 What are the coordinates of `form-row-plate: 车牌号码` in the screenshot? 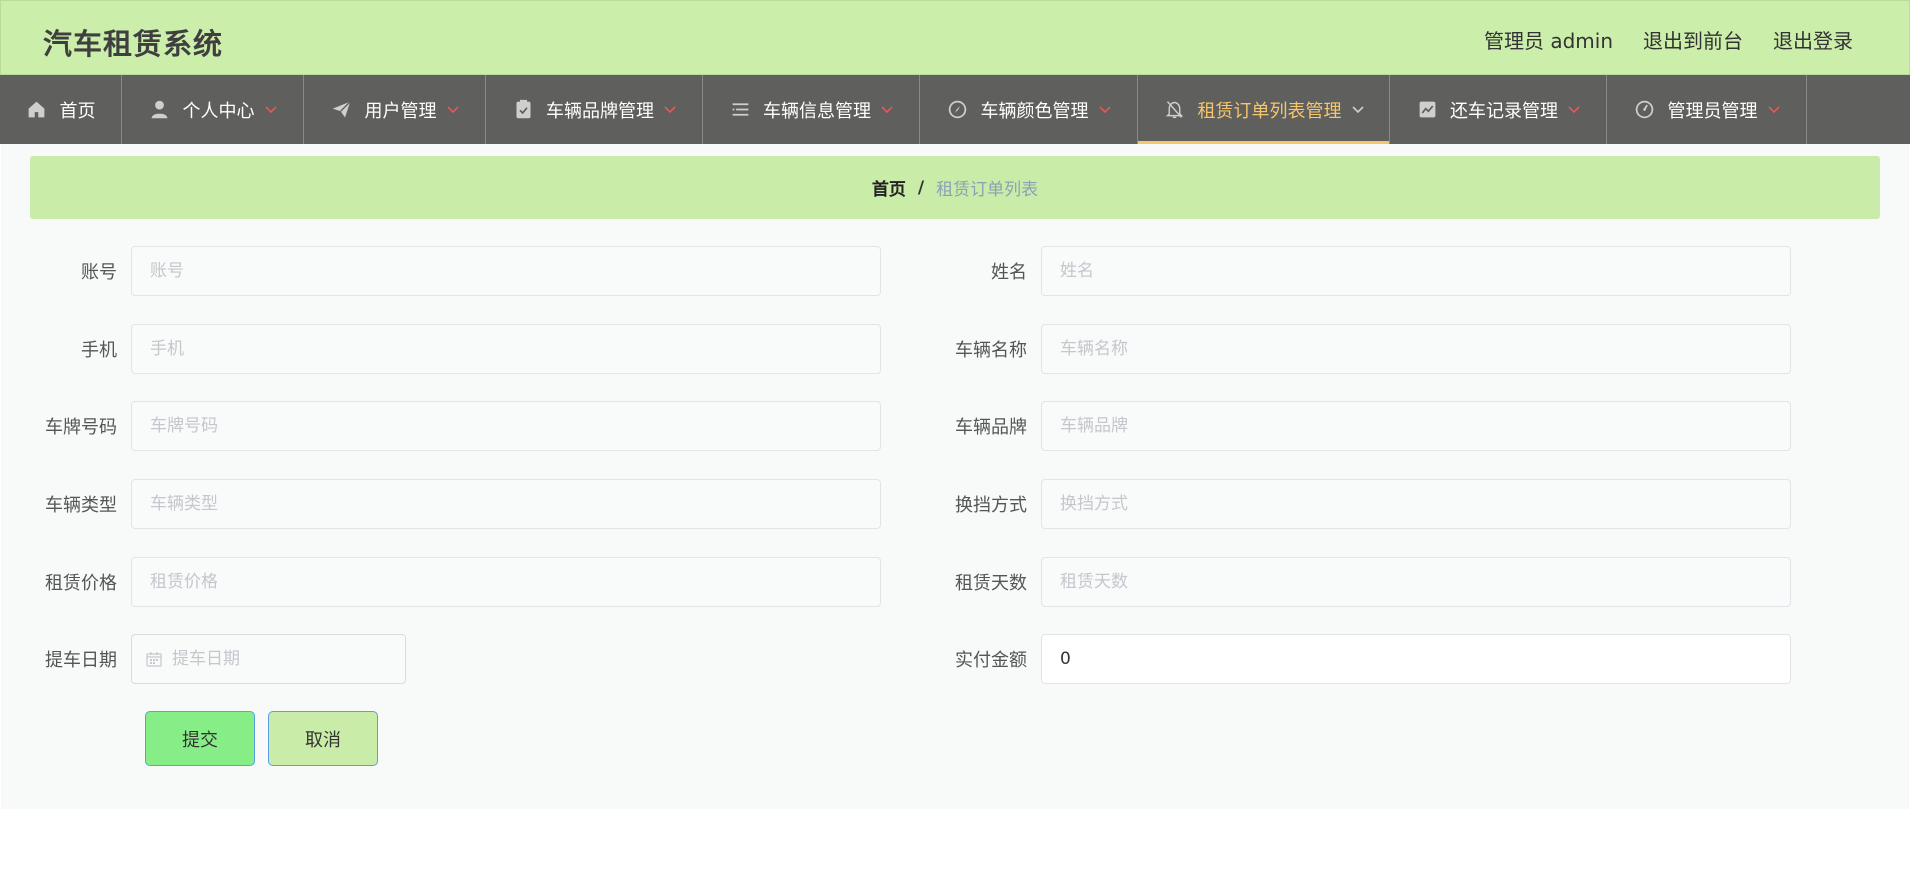 It's located at (441, 426).